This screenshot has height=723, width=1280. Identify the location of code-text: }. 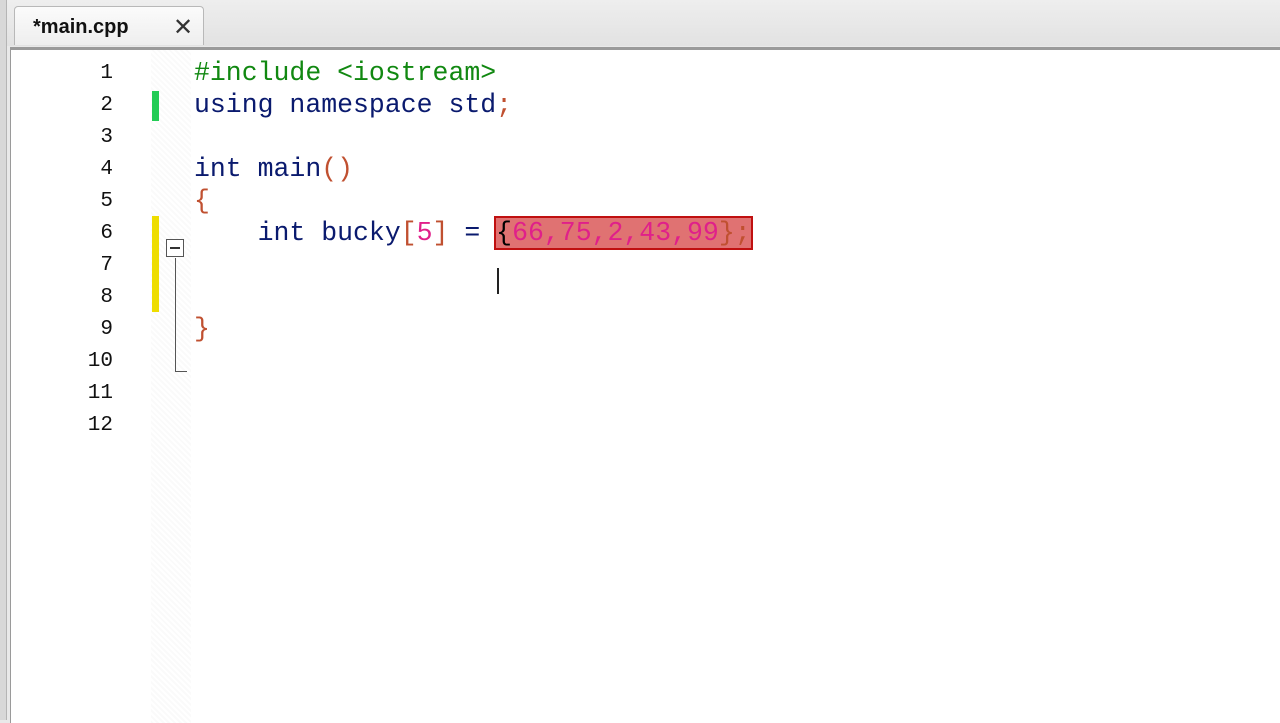
(202, 329).